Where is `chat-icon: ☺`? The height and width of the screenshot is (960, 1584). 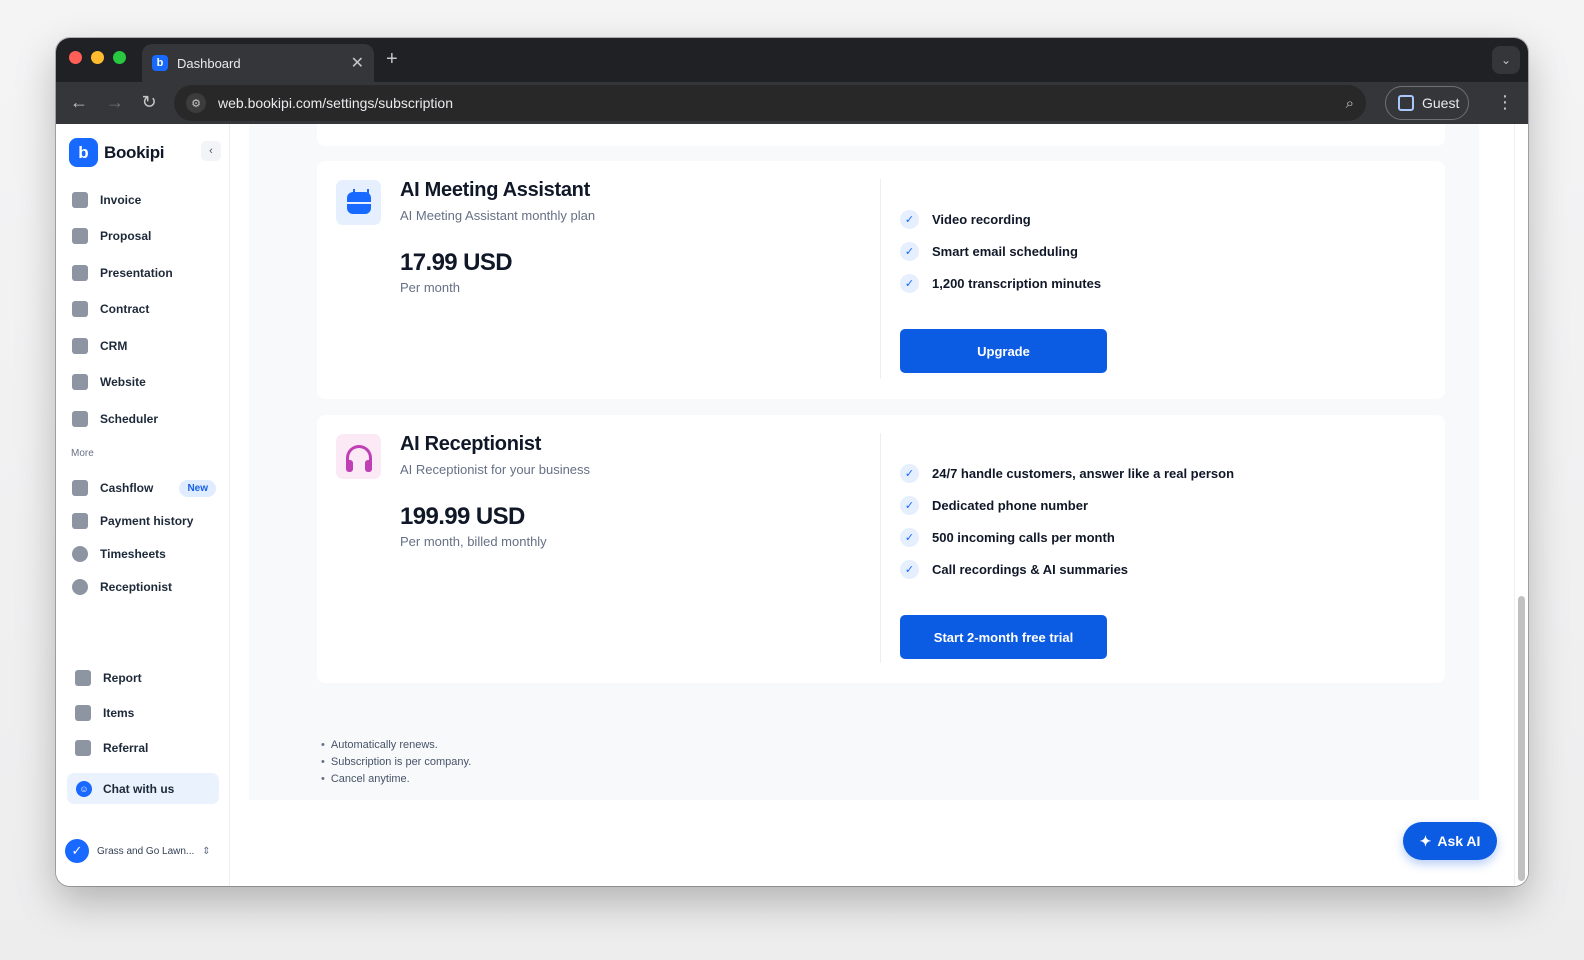
chat-icon: ☺ is located at coordinates (84, 788).